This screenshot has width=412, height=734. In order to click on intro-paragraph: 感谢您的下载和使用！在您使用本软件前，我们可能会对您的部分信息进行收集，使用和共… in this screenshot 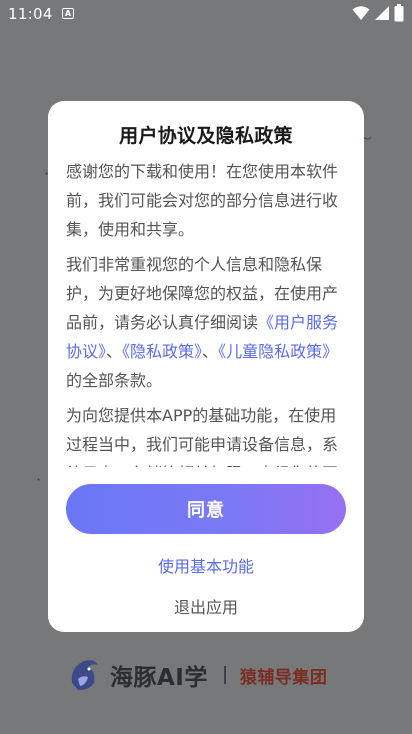, I will do `click(202, 200)`.